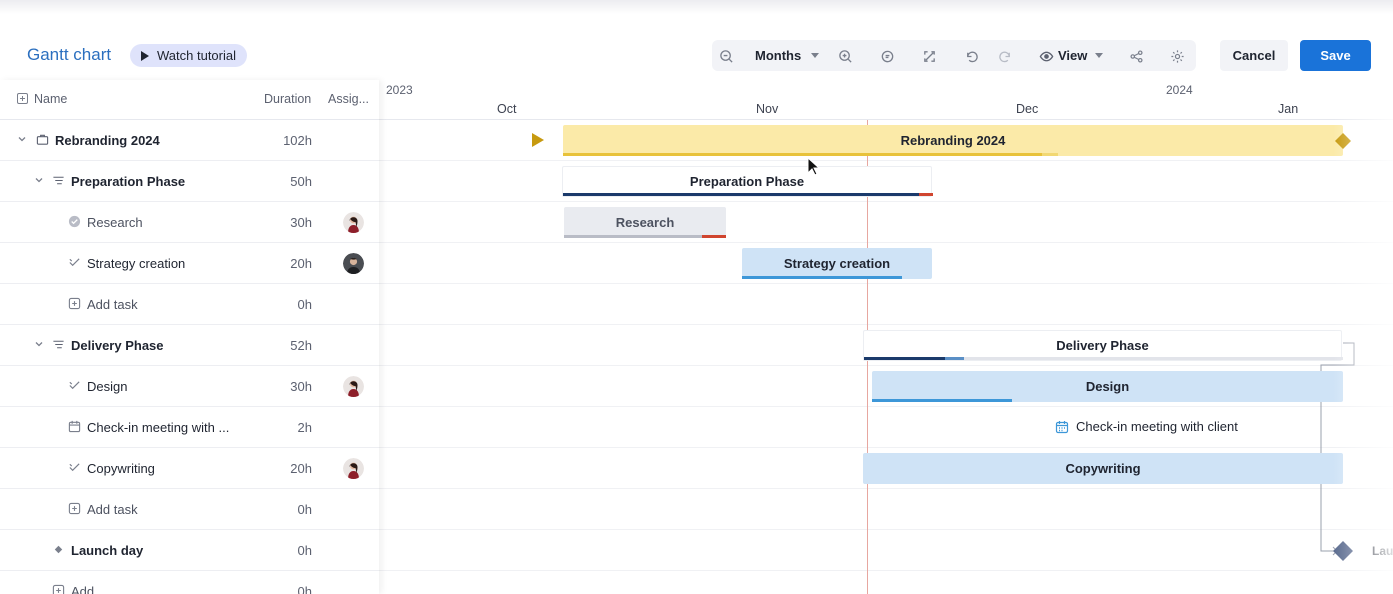  What do you see at coordinates (189, 263) in the screenshot?
I see `grid-row-strategy-creation: Strategy creation 20h` at bounding box center [189, 263].